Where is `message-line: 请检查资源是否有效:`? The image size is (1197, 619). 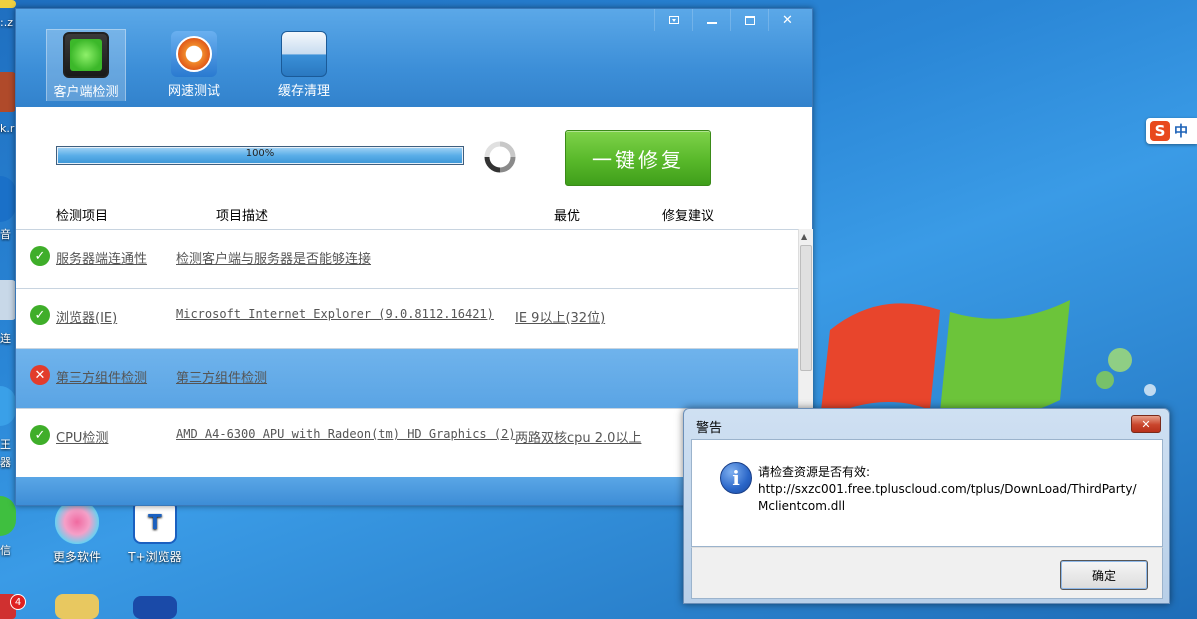
message-line: 请检查资源是否有效: is located at coordinates (814, 472).